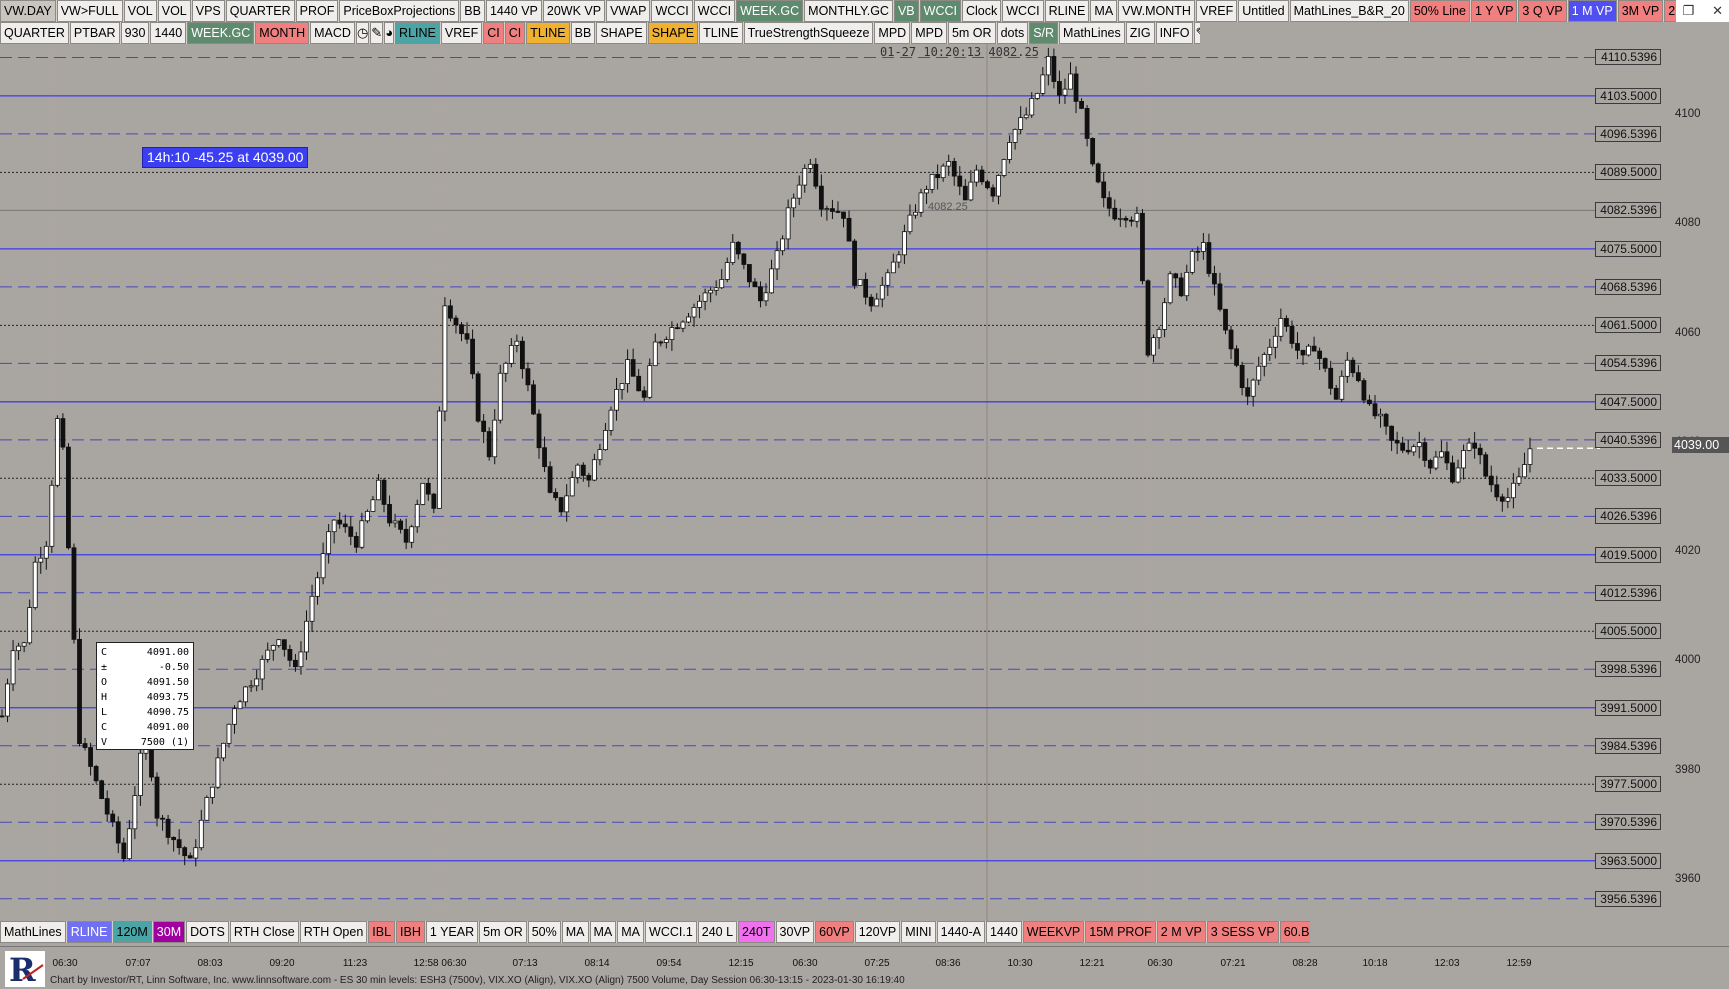 The image size is (1729, 989). What do you see at coordinates (94, 33) in the screenshot?
I see `toolbar-button: PTBAR` at bounding box center [94, 33].